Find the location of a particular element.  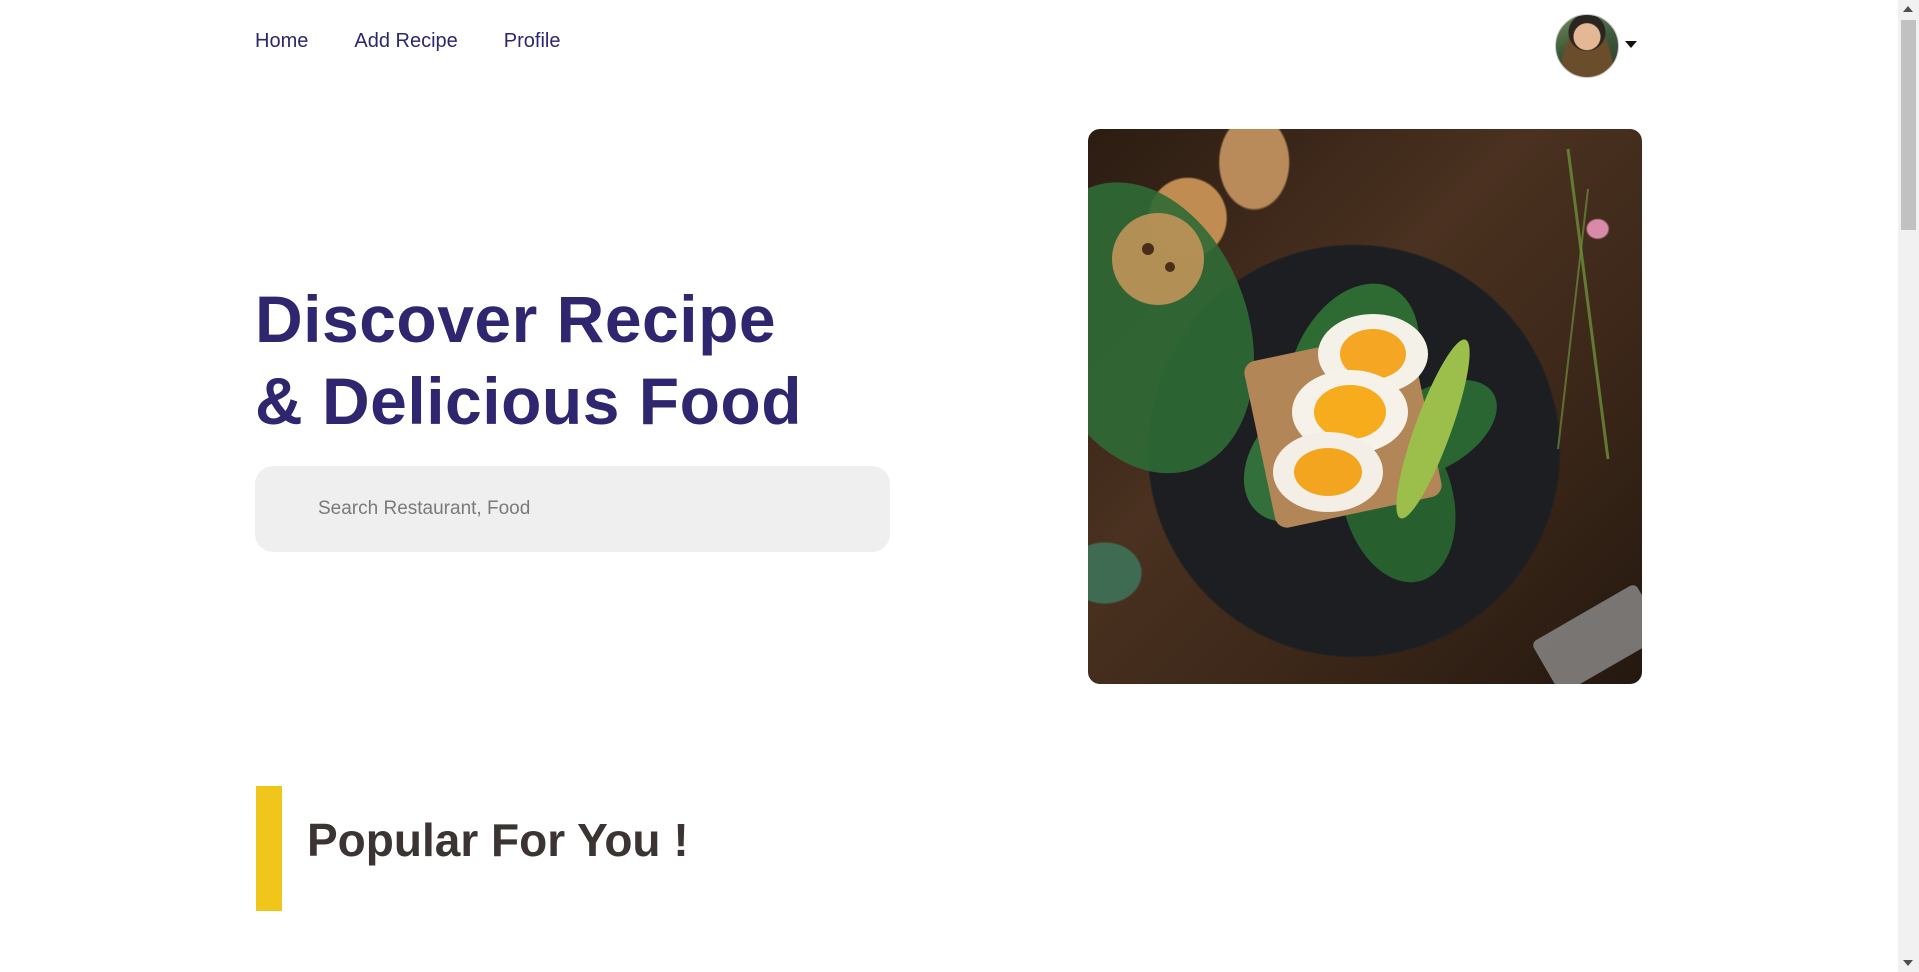

vertical-scrollbar is located at coordinates (1908, 486).